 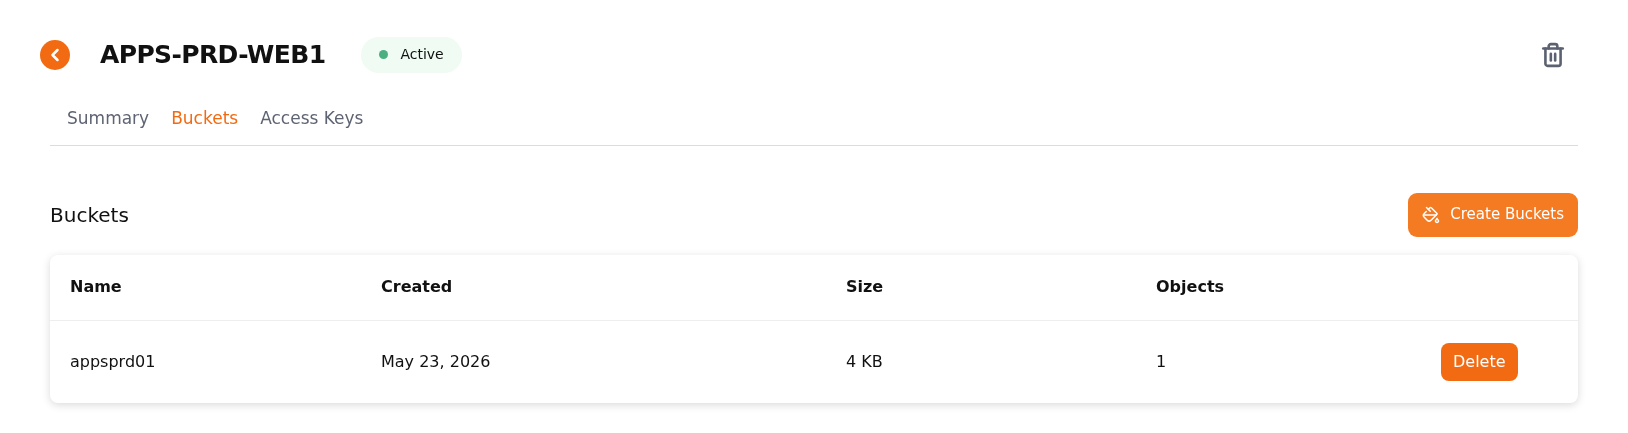 I want to click on trash-icon, so click(x=1553, y=54).